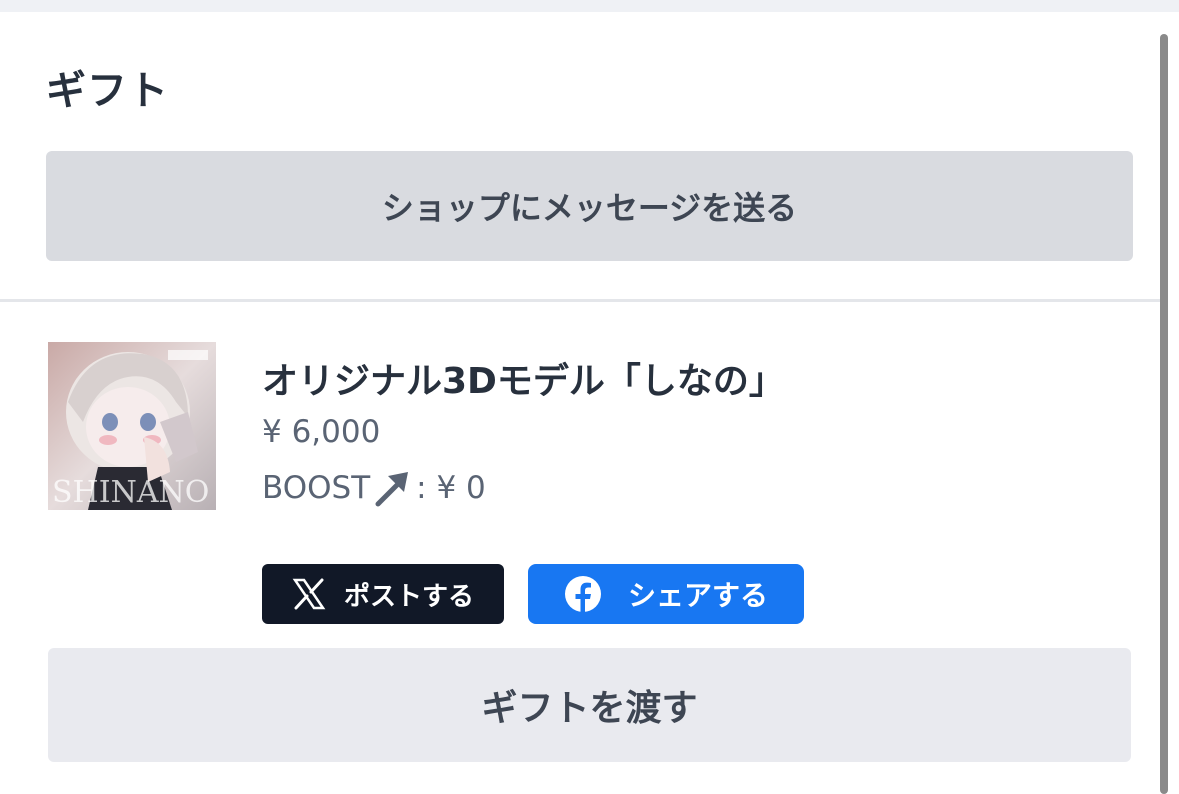 This screenshot has height=794, width=1179. I want to click on boost-arrow-icon, so click(392, 489).